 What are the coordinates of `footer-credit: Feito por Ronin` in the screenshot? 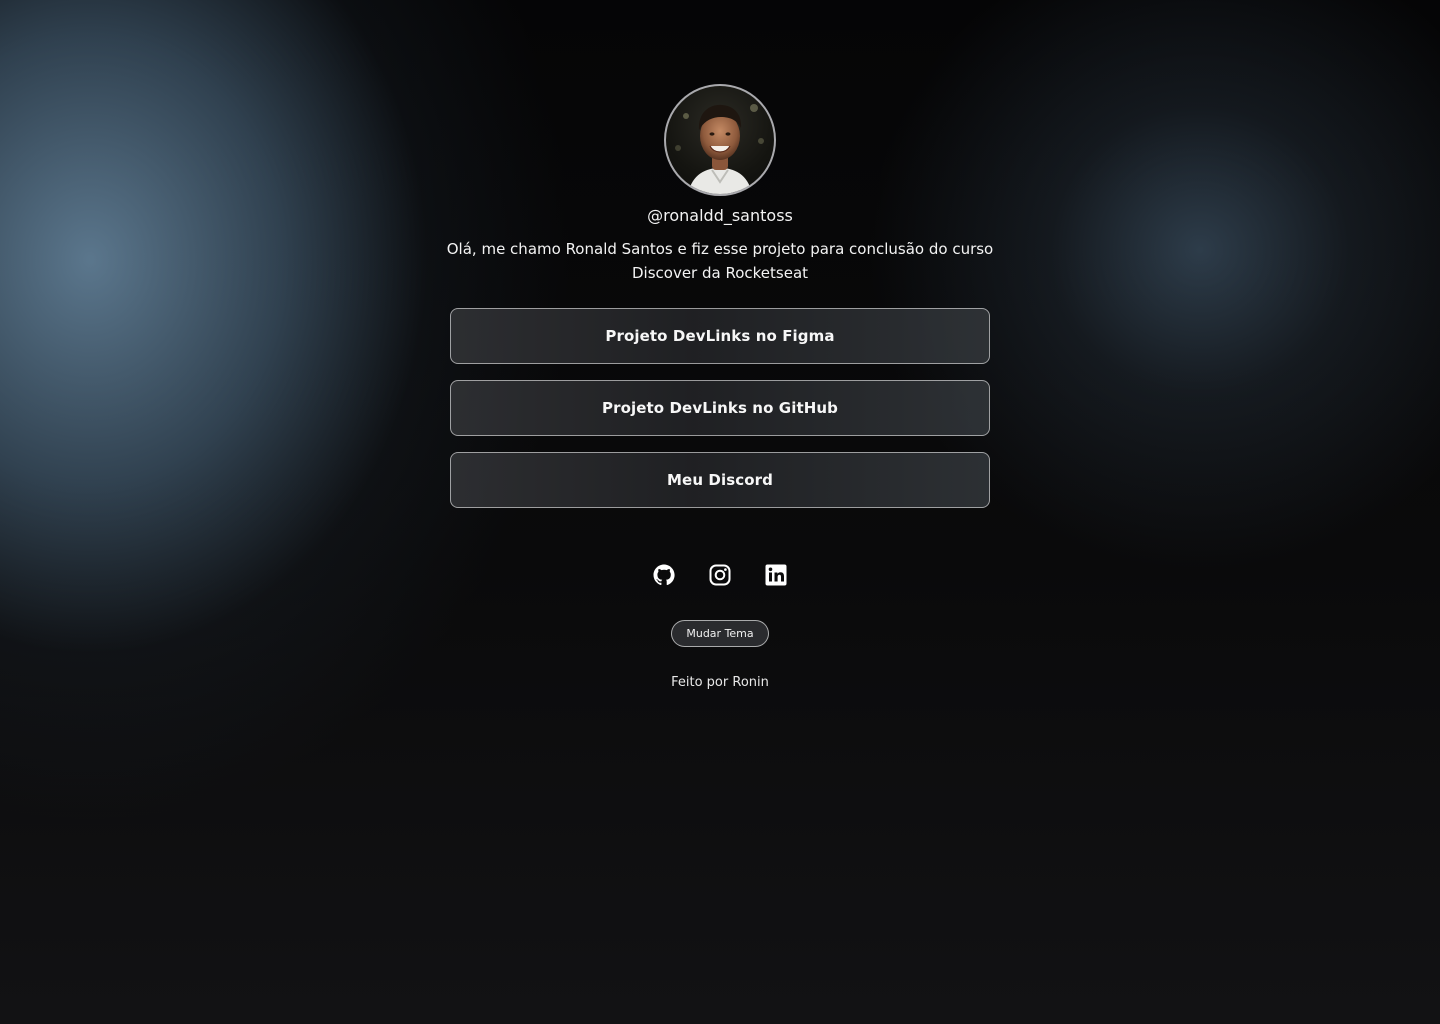 It's located at (720, 682).